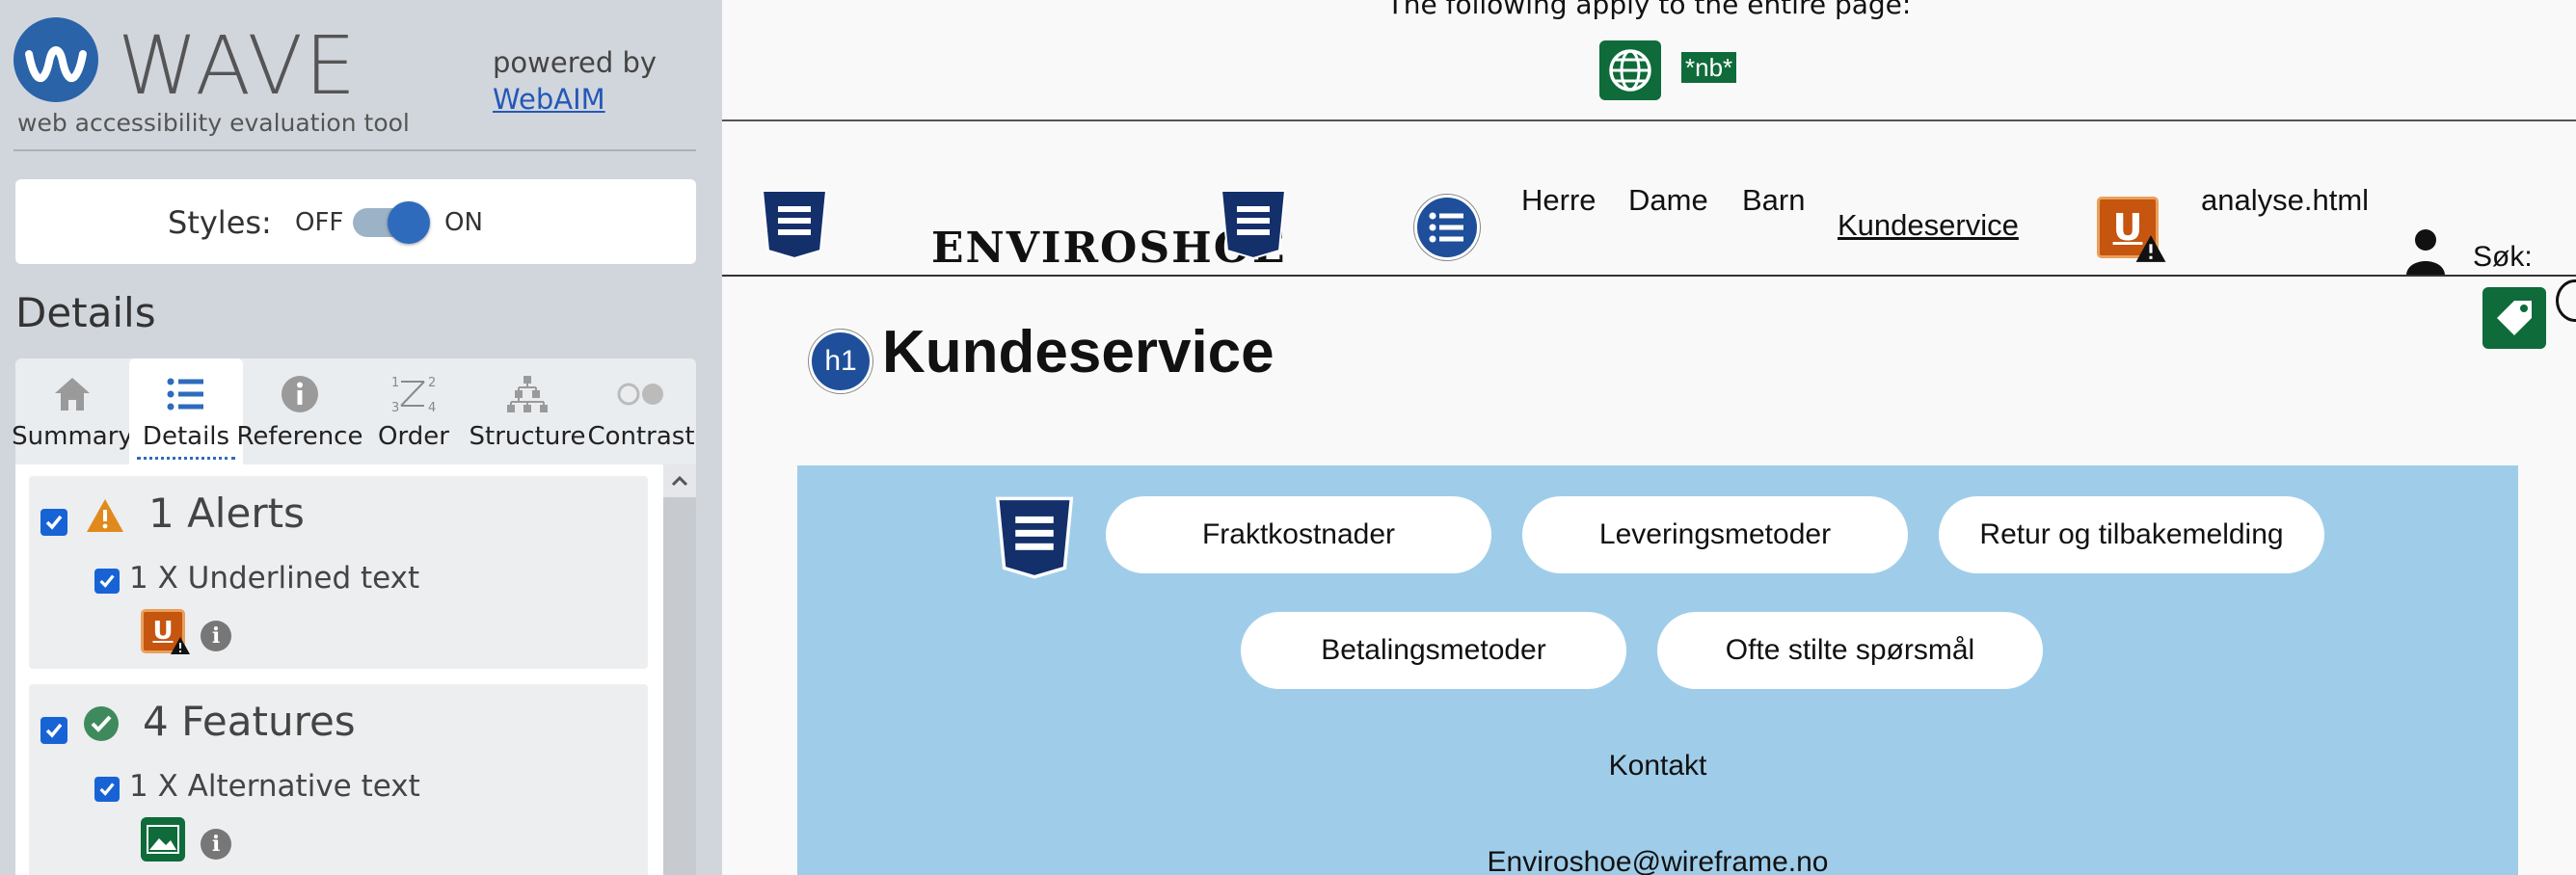 Image resolution: width=2576 pixels, height=875 pixels. Describe the element at coordinates (1649, 276) in the screenshot. I see `nav-divider` at that location.